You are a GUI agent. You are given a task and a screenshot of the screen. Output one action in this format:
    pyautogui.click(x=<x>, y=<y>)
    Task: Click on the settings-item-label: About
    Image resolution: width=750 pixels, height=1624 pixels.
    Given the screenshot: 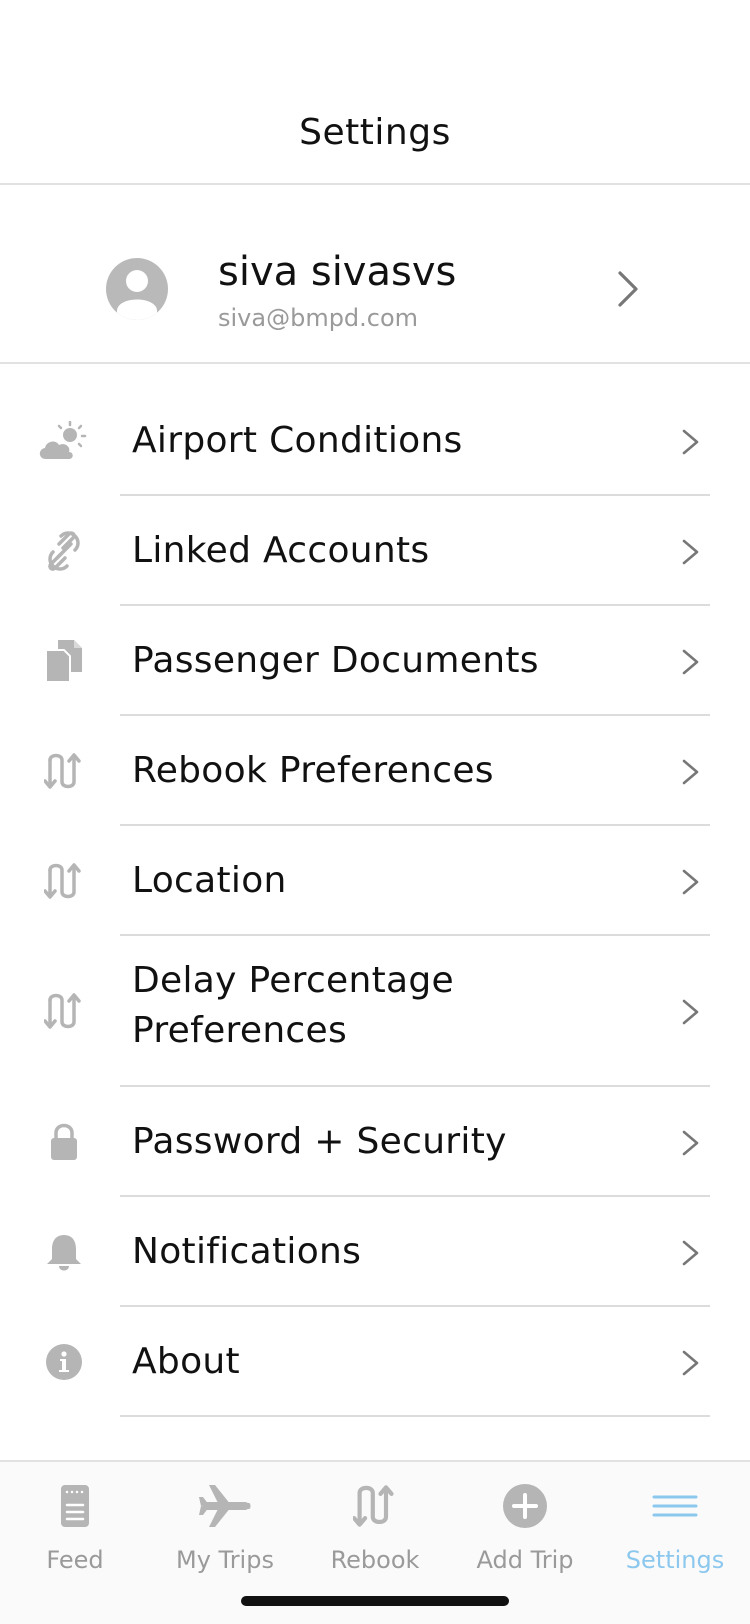 What is the action you would take?
    pyautogui.click(x=186, y=1361)
    